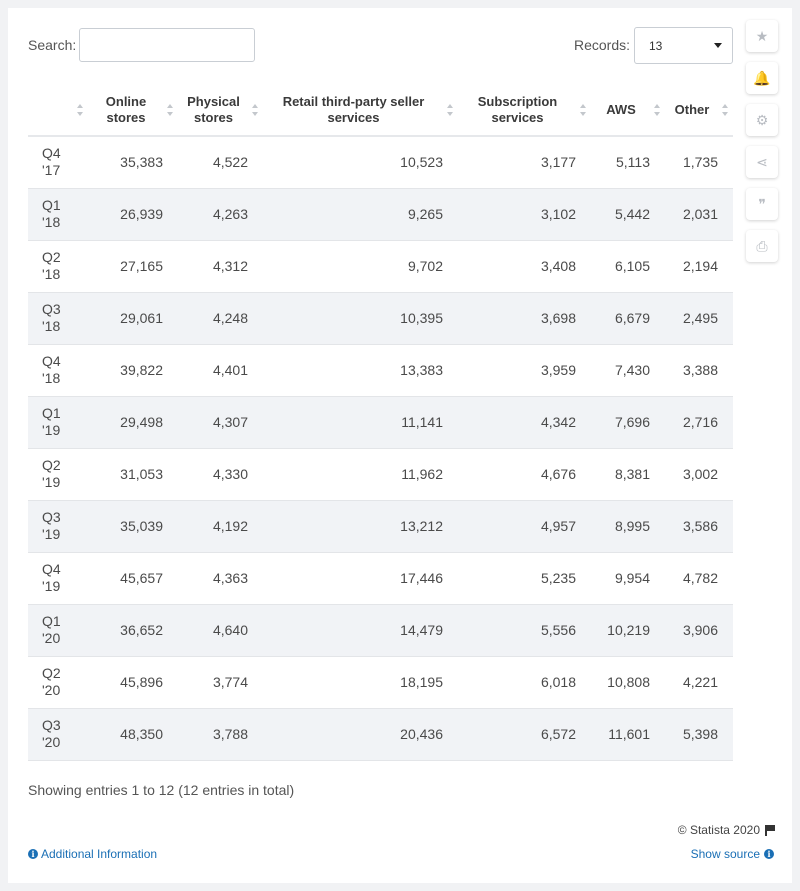  Describe the element at coordinates (220, 110) in the screenshot. I see `column-header-physical: Physical stores` at that location.